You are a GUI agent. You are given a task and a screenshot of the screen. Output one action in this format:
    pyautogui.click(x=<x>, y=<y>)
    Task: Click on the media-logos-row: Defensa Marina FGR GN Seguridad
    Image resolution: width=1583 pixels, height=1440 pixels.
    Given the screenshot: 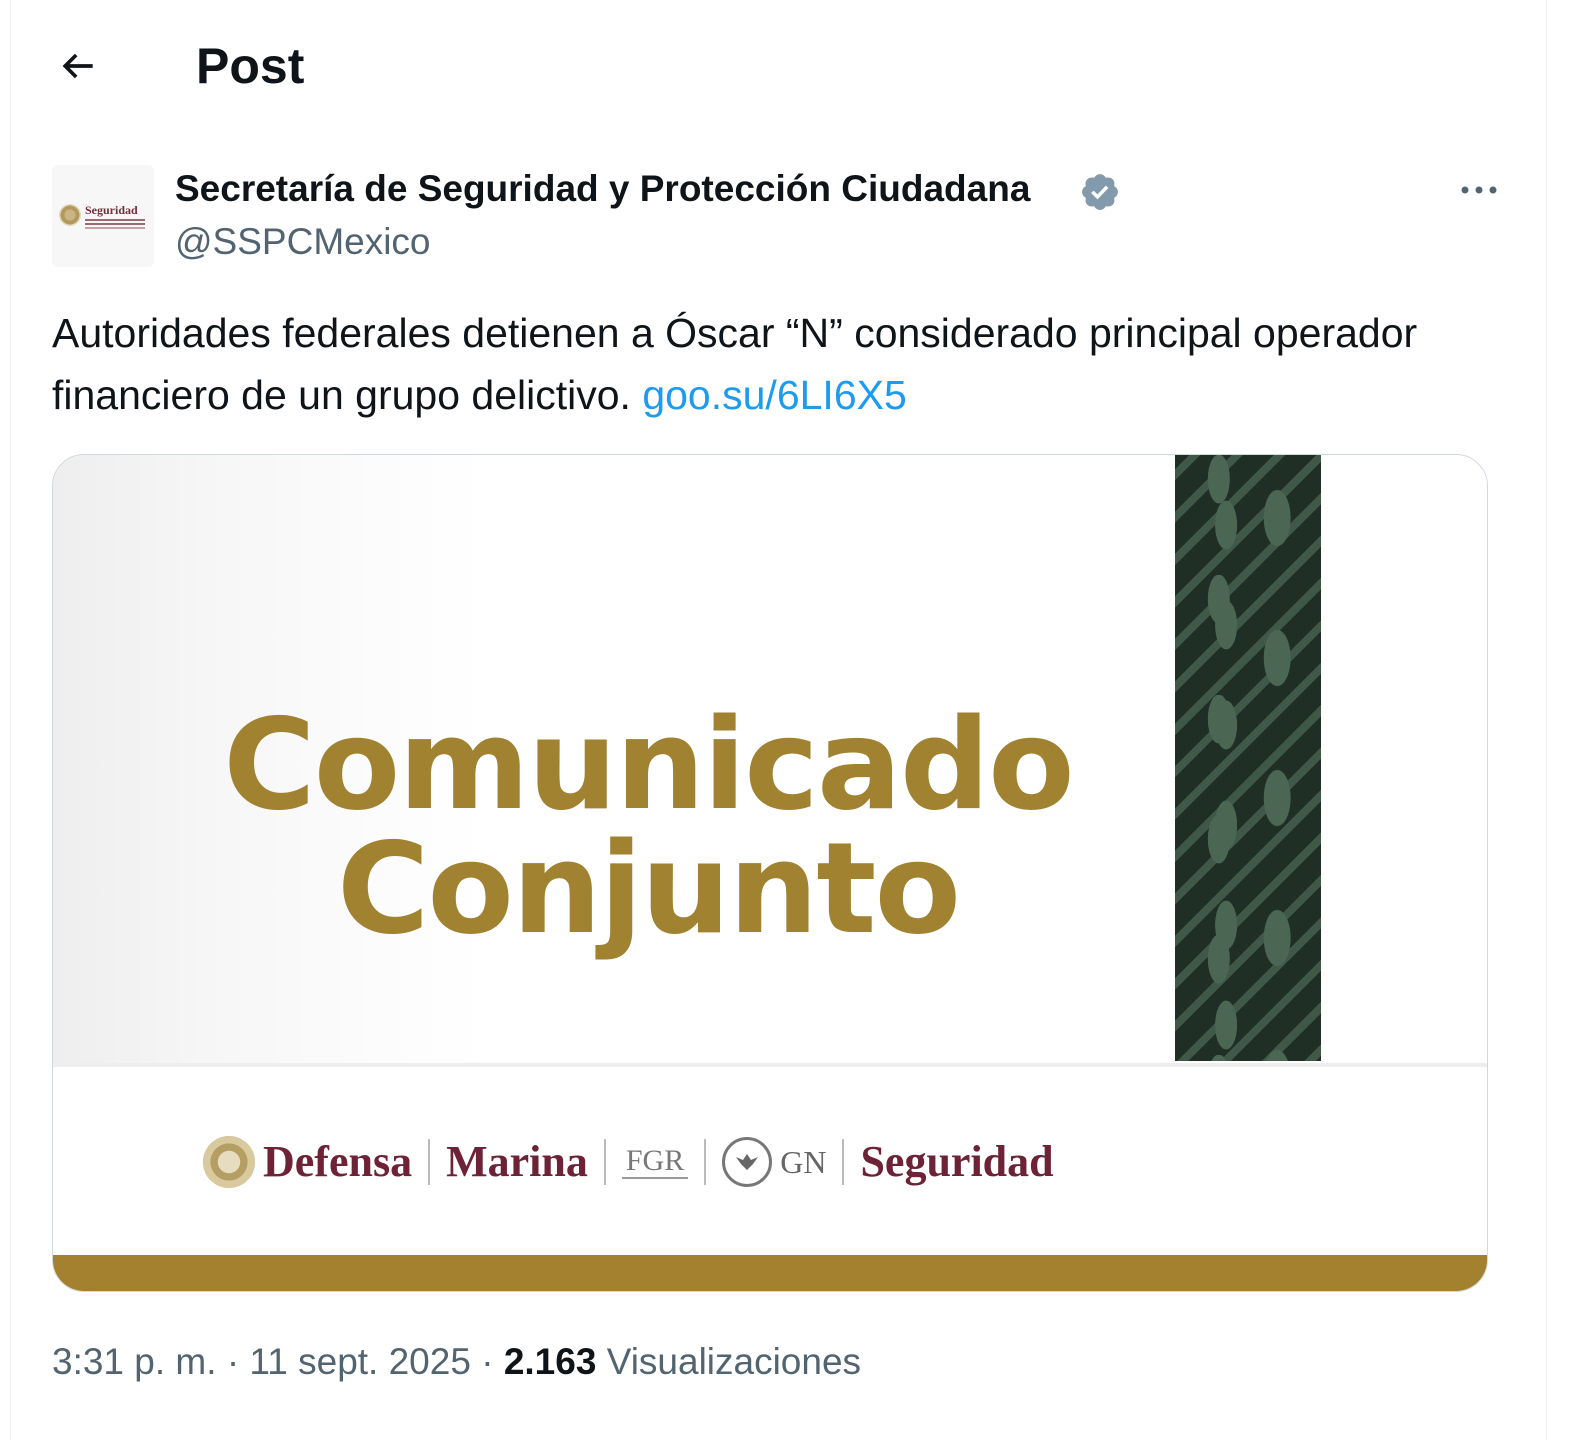 What is the action you would take?
    pyautogui.click(x=703, y=1162)
    